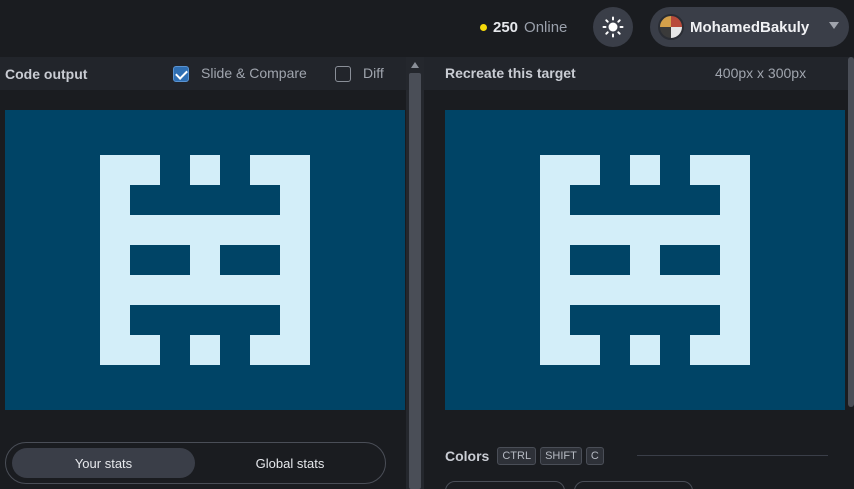 The width and height of the screenshot is (854, 489). What do you see at coordinates (517, 456) in the screenshot?
I see `shortcut-key: CTRL` at bounding box center [517, 456].